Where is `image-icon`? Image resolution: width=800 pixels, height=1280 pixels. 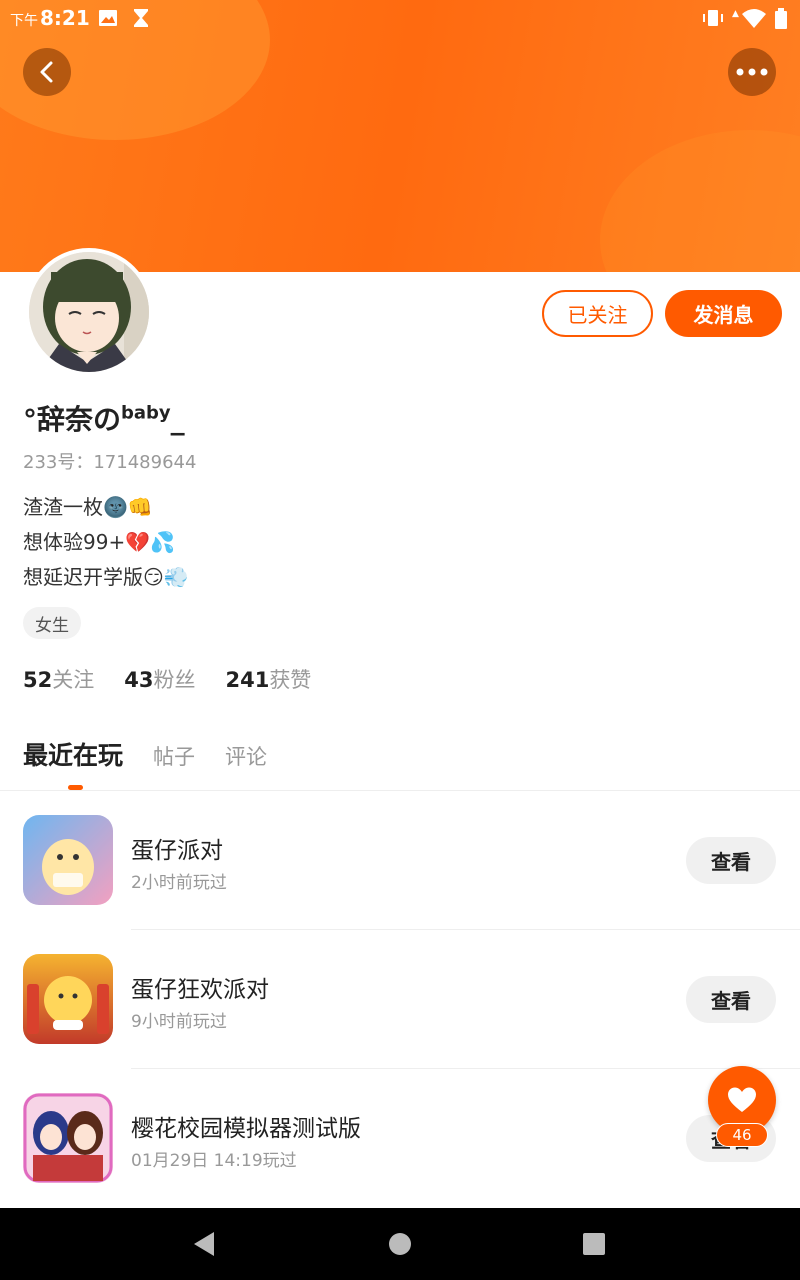
image-icon is located at coordinates (108, 20).